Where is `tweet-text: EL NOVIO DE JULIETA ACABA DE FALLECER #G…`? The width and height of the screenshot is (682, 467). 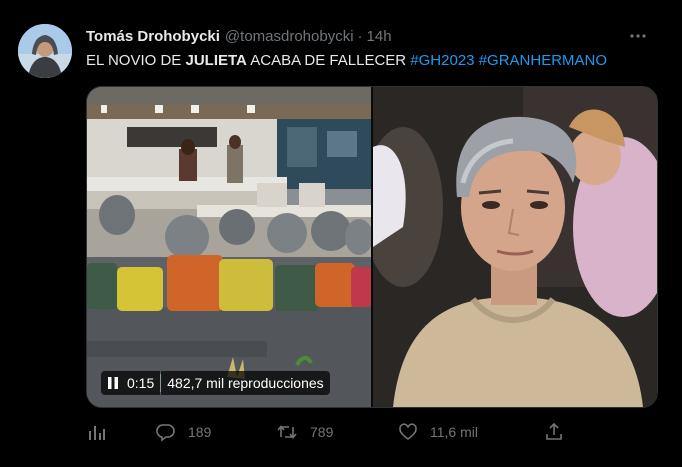
tweet-text: EL NOVIO DE JULIETA ACABA DE FALLECER #G… is located at coordinates (346, 61).